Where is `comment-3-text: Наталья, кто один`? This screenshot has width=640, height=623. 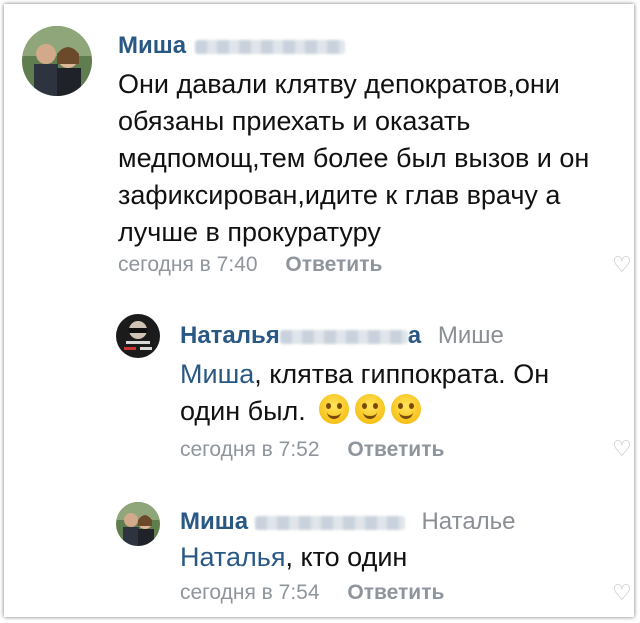 comment-3-text: Наталья, кто один is located at coordinates (390, 557).